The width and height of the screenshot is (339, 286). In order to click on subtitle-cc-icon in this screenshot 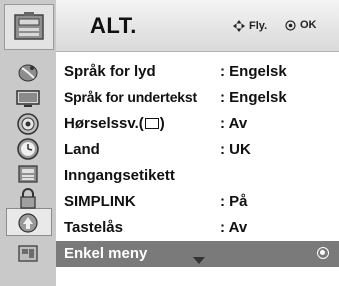, I will do `click(151, 123)`.